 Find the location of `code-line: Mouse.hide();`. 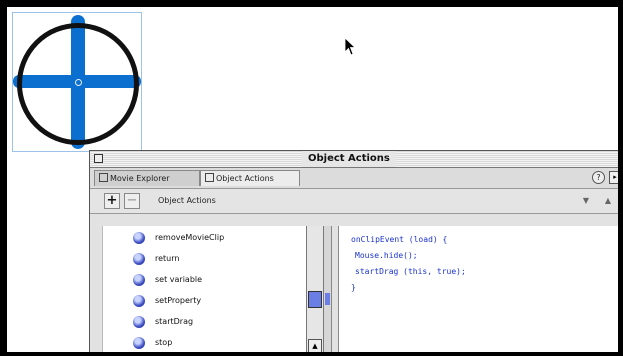

code-line: Mouse.hide(); is located at coordinates (386, 255).